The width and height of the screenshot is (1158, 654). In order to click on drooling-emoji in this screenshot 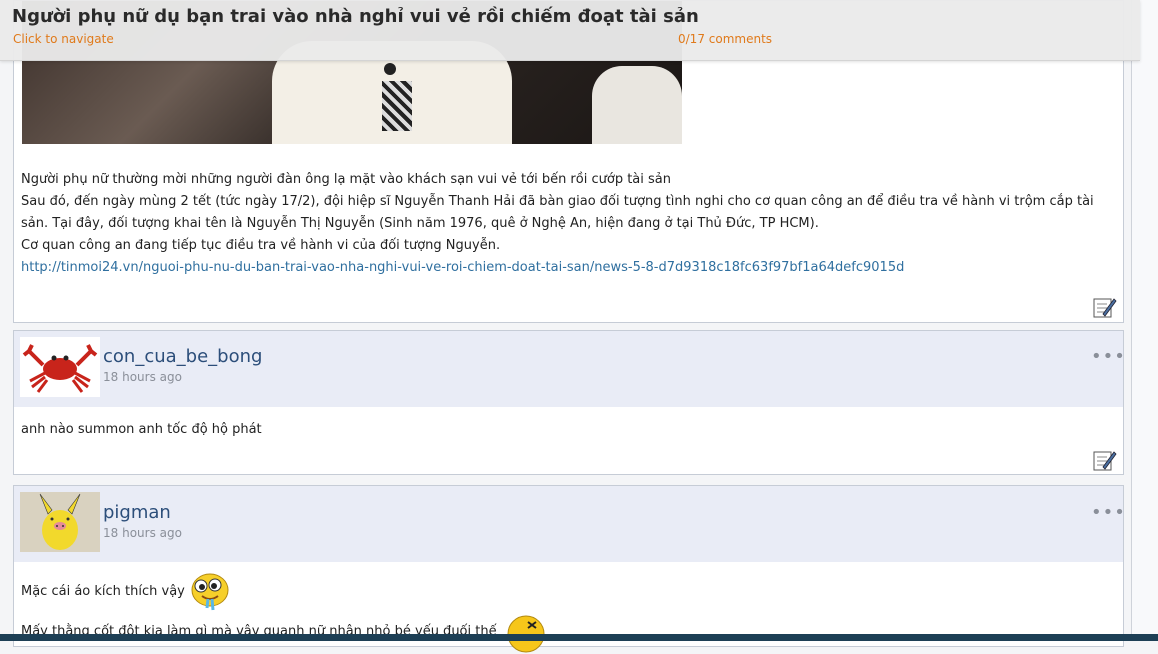, I will do `click(210, 592)`.